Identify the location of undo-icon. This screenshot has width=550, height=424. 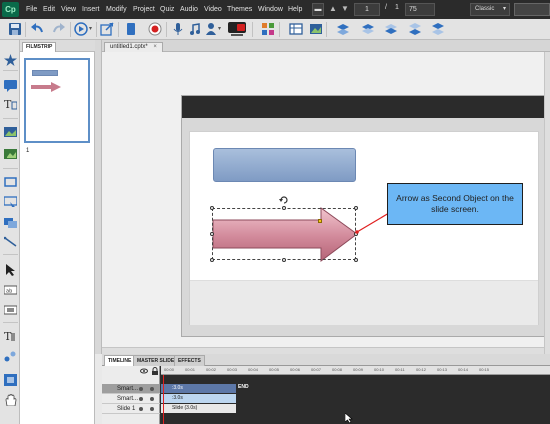
(37, 29).